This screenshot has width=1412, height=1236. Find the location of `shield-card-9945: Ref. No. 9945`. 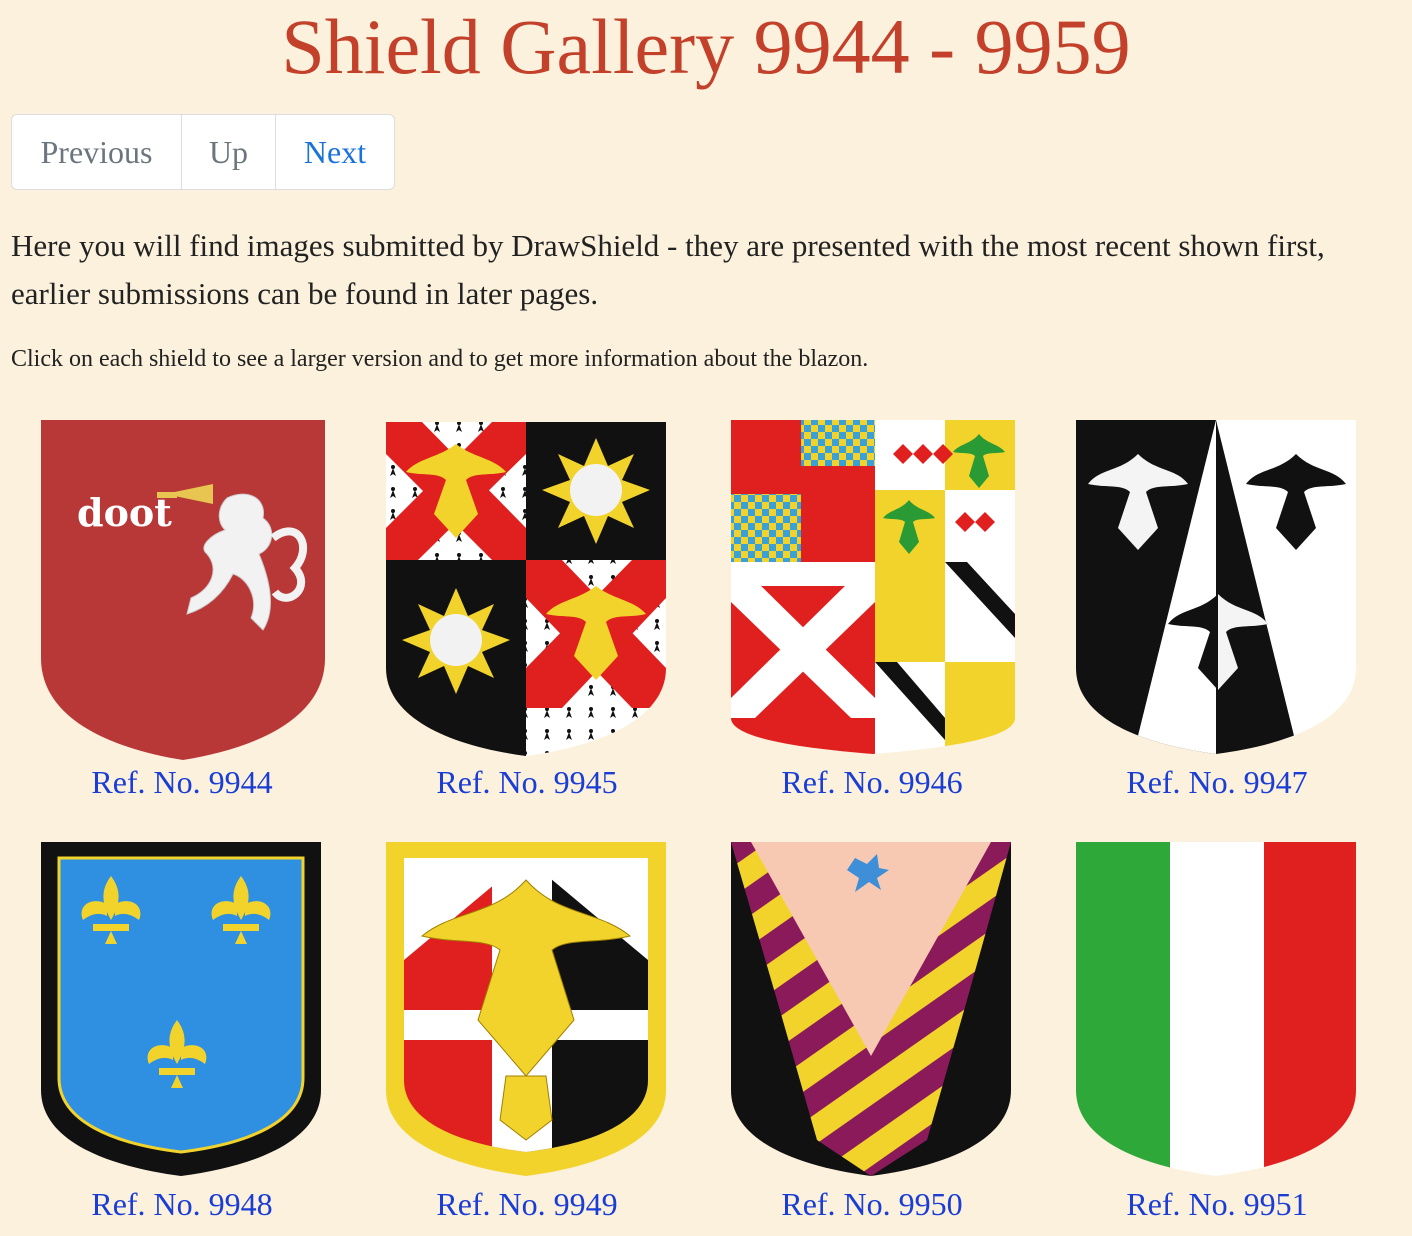

shield-card-9945: Ref. No. 9945 is located at coordinates (527, 609).